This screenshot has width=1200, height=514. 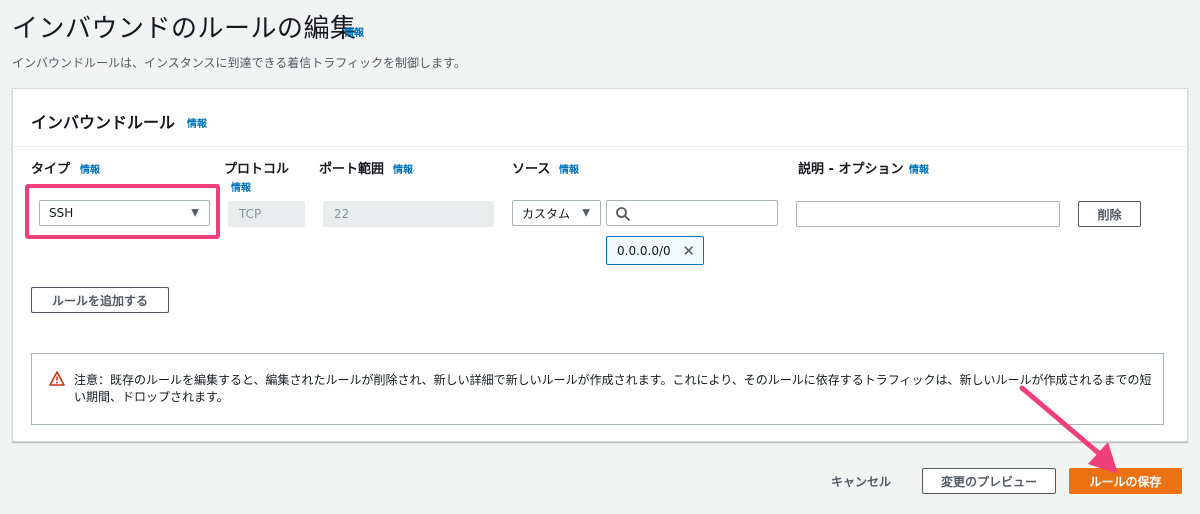 What do you see at coordinates (342, 214) in the screenshot?
I see `port-range-value: 22` at bounding box center [342, 214].